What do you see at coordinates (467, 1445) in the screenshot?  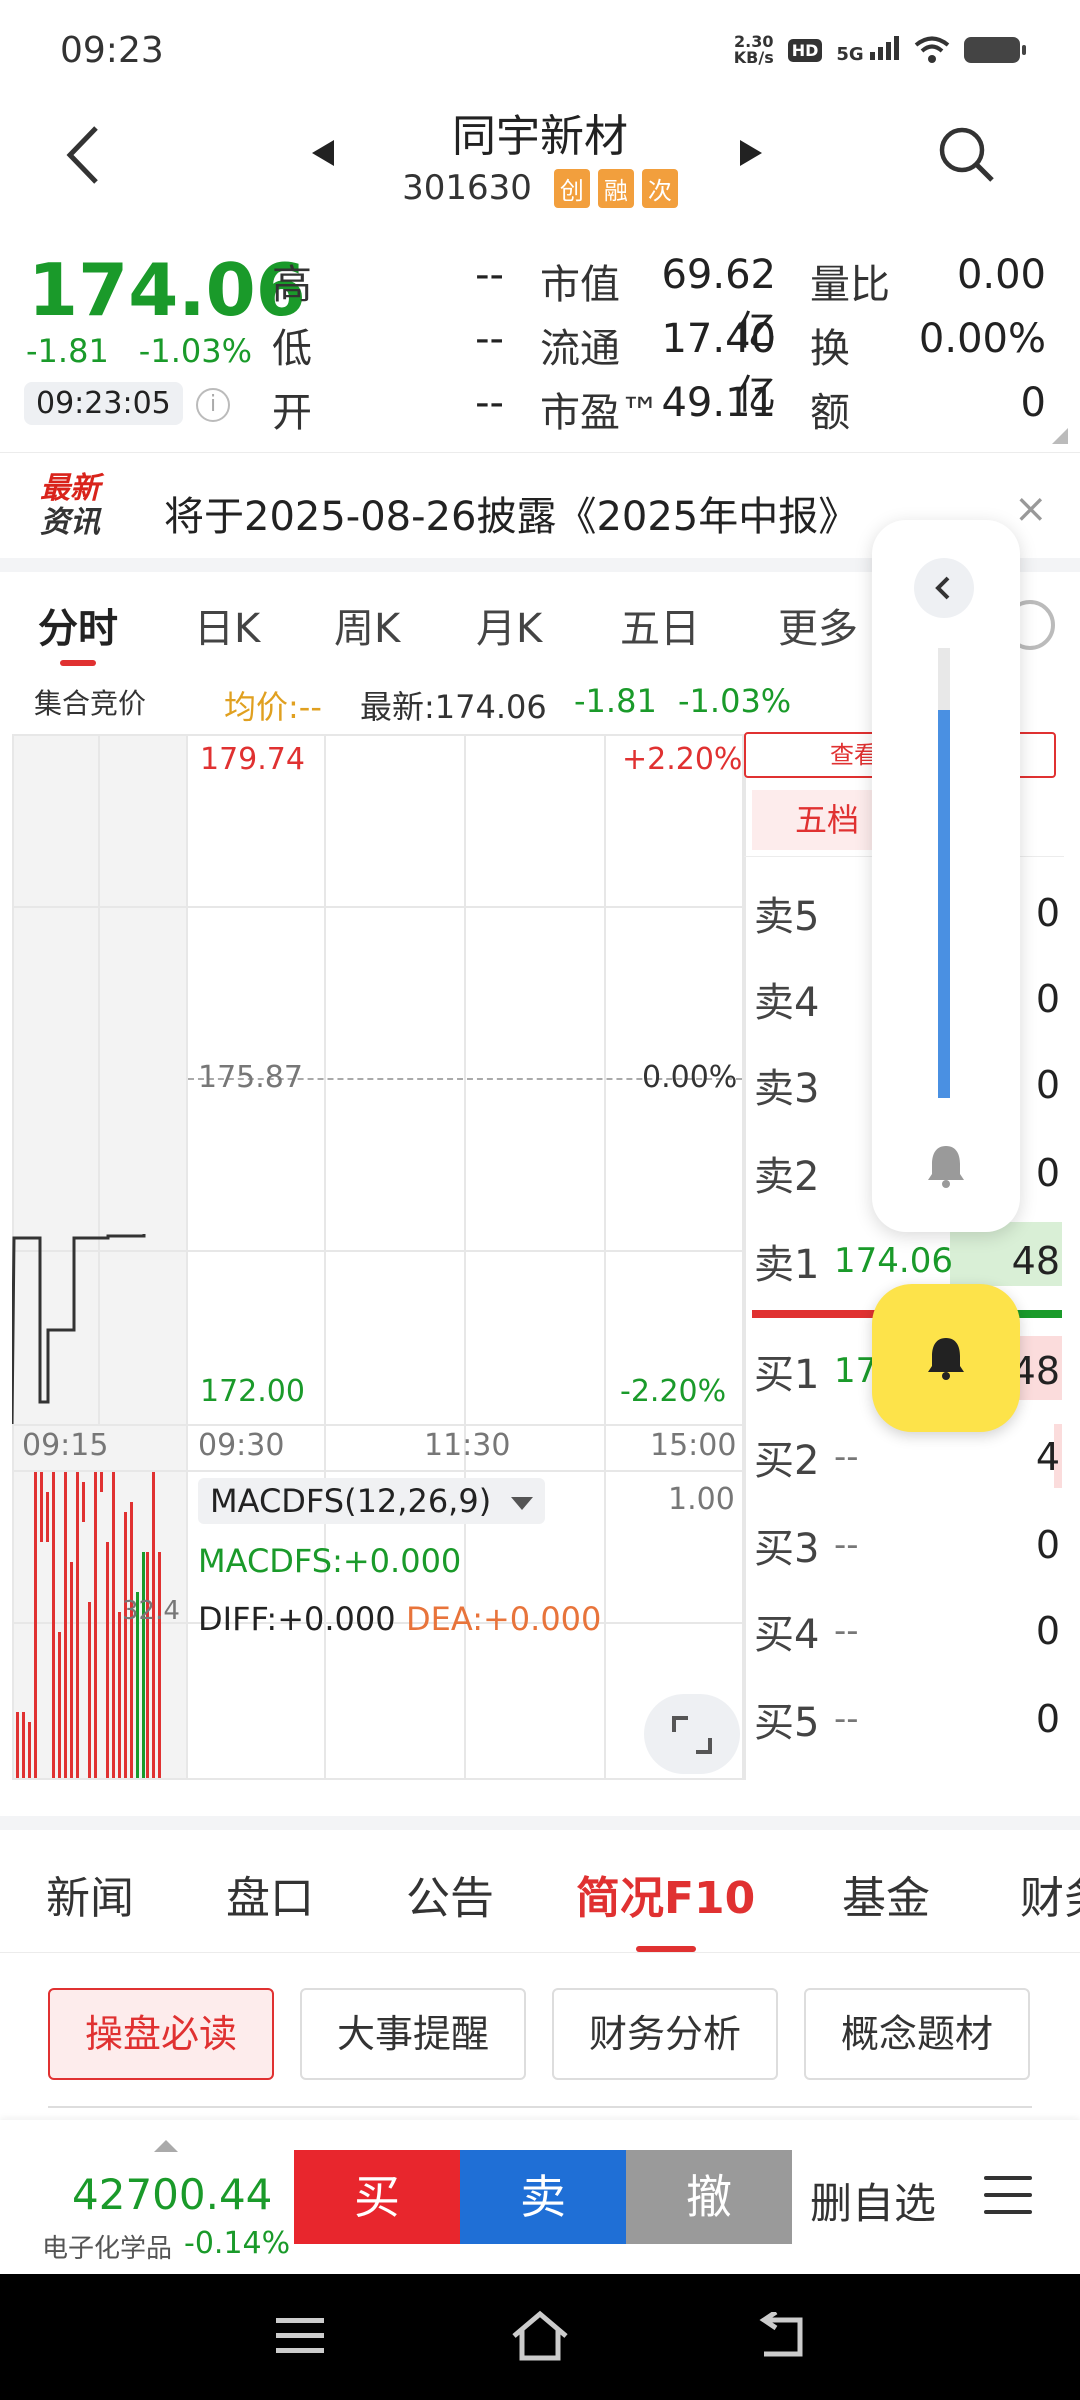 I see `time-1130: 11:30` at bounding box center [467, 1445].